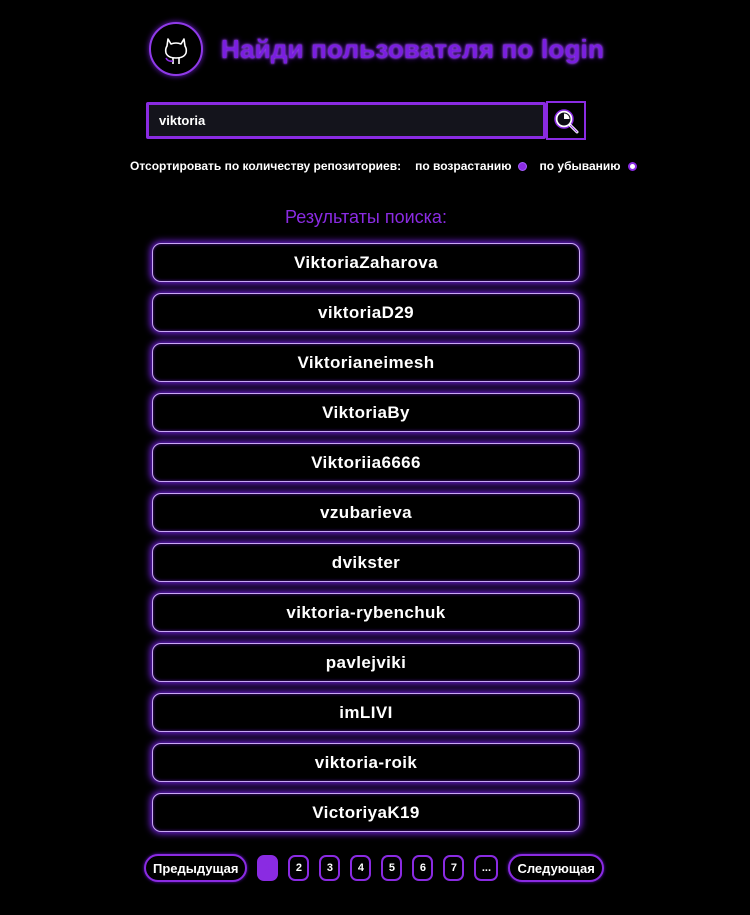  What do you see at coordinates (366, 312) in the screenshot?
I see `result-item: viktoriaD29` at bounding box center [366, 312].